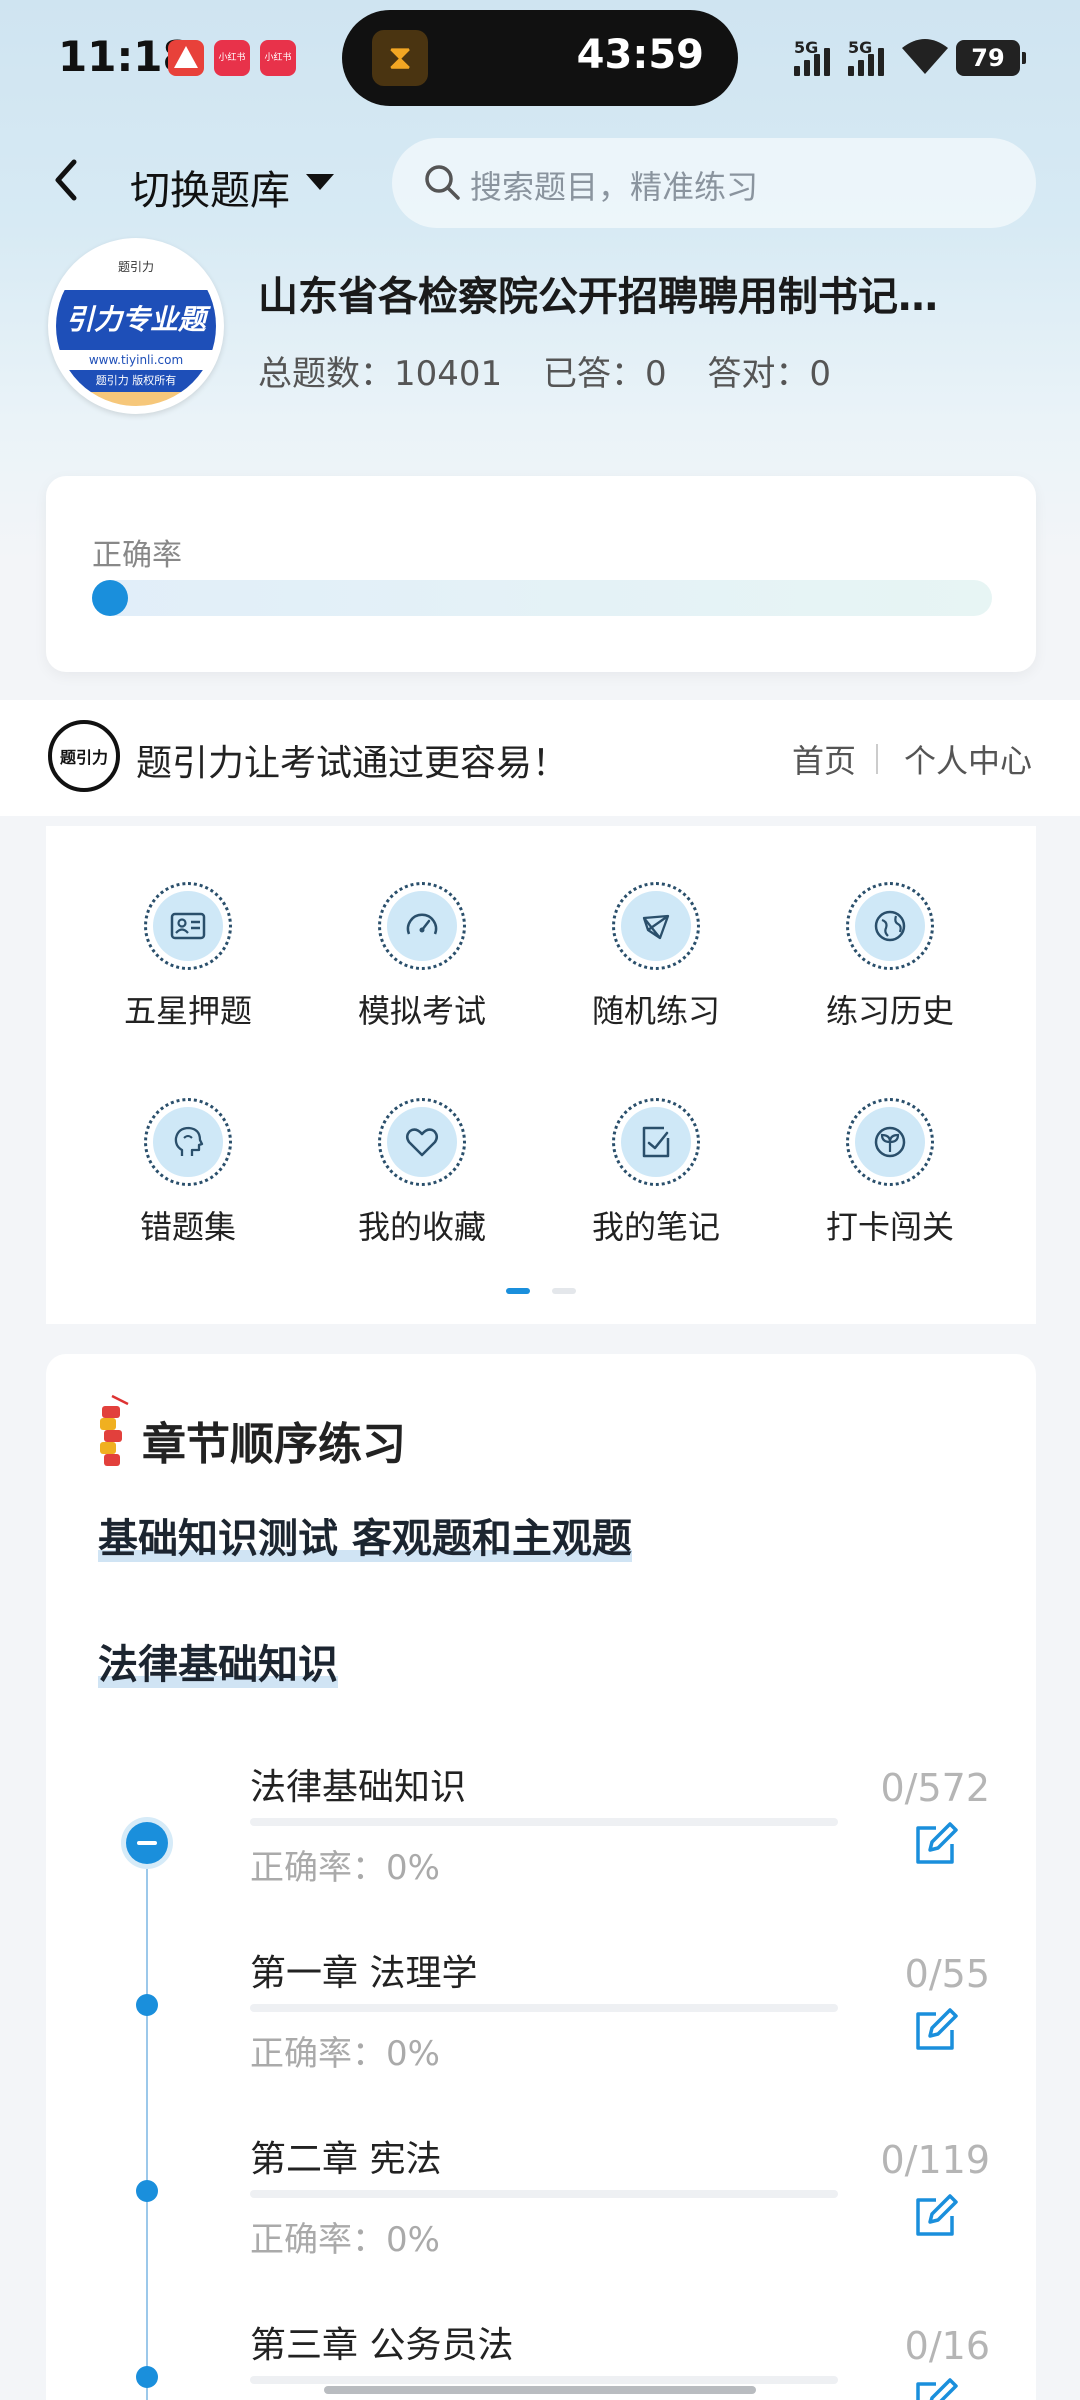  I want to click on caret-down-icon, so click(320, 182).